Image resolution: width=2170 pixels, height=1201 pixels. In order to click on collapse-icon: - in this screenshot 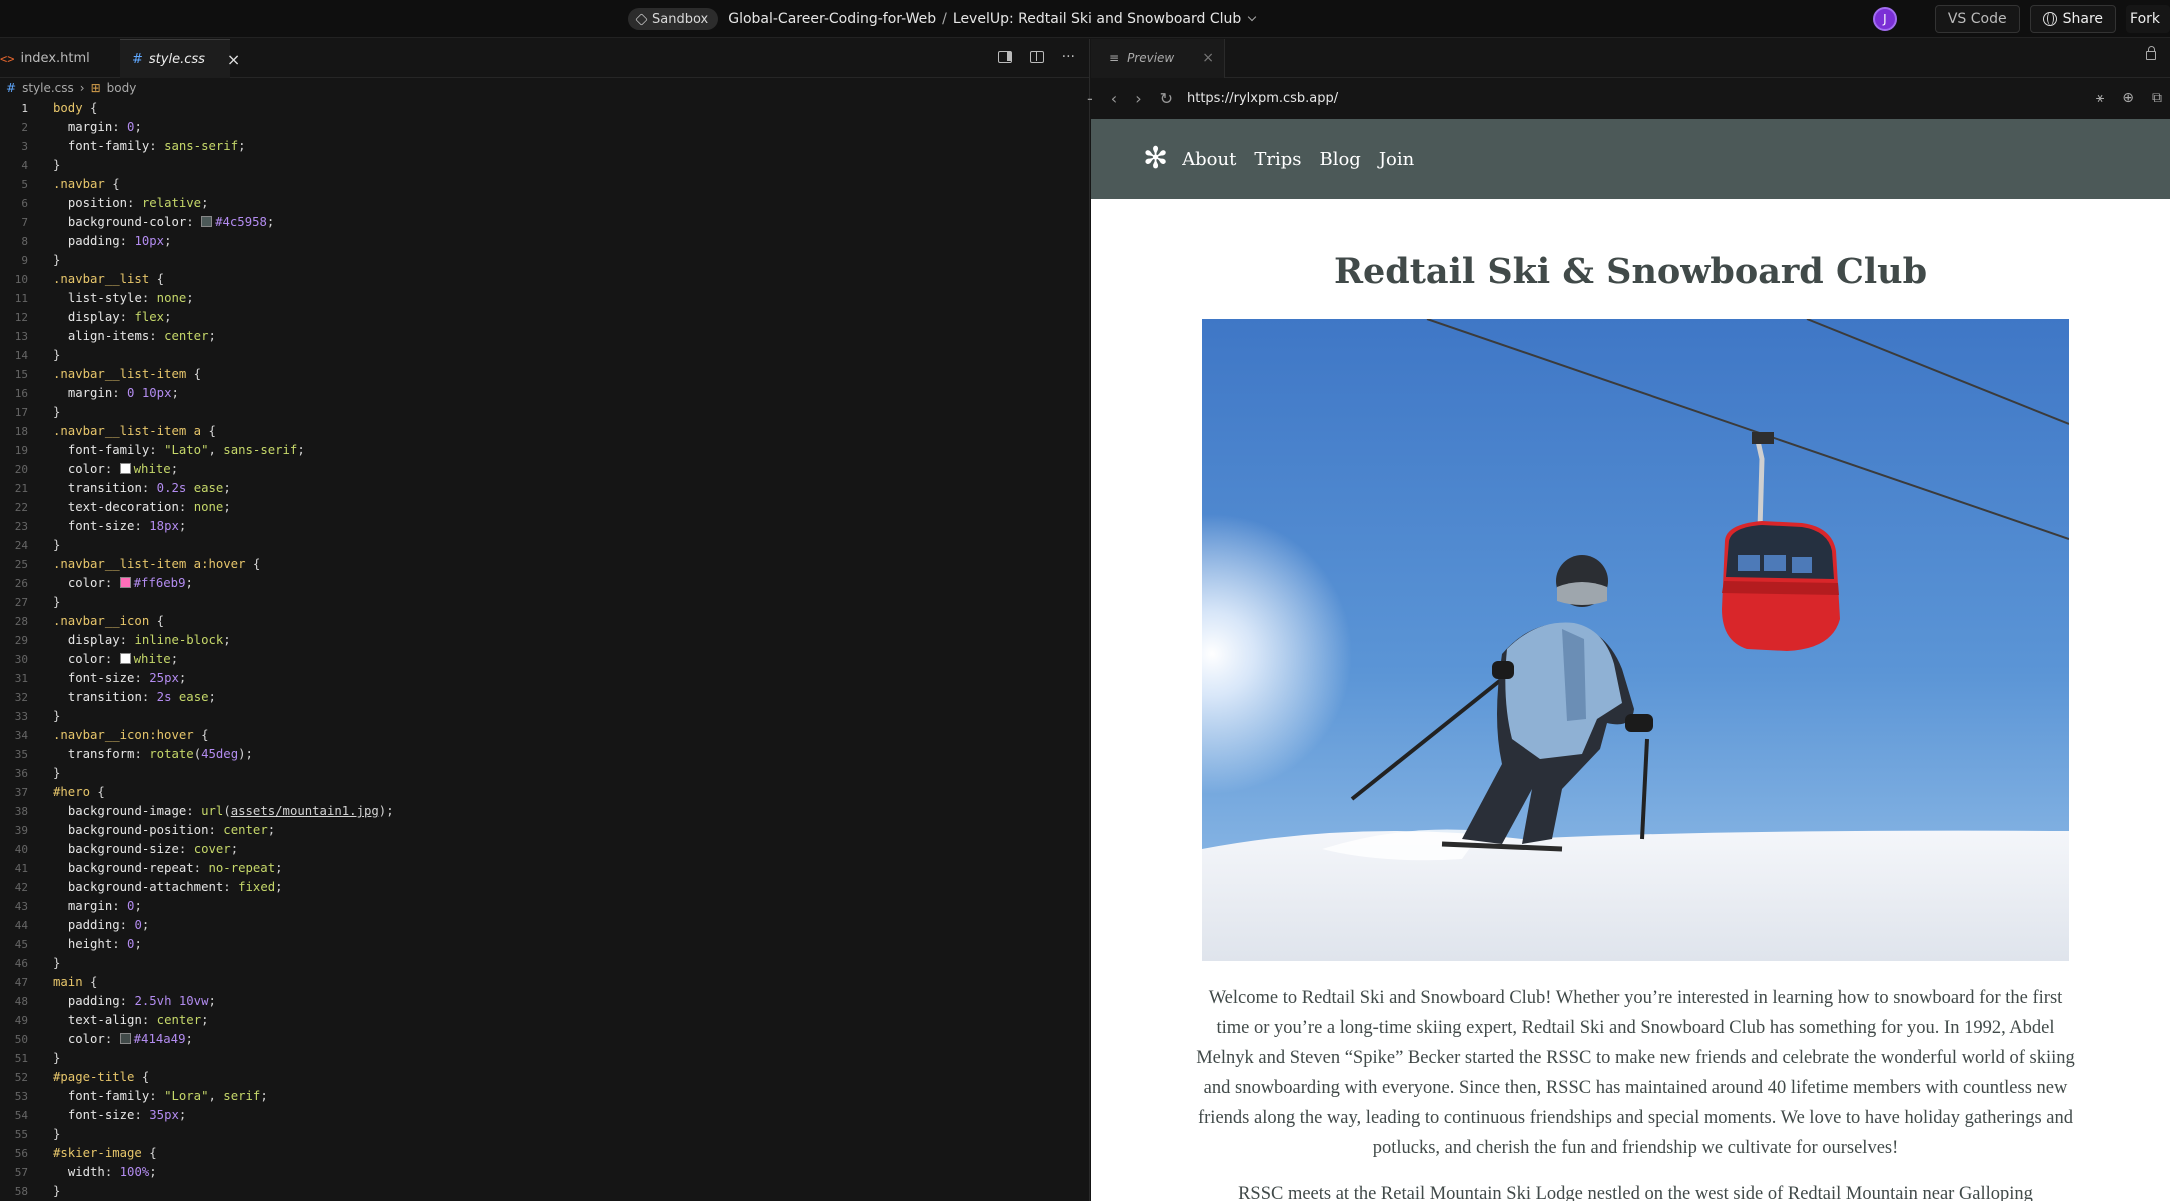, I will do `click(1090, 98)`.